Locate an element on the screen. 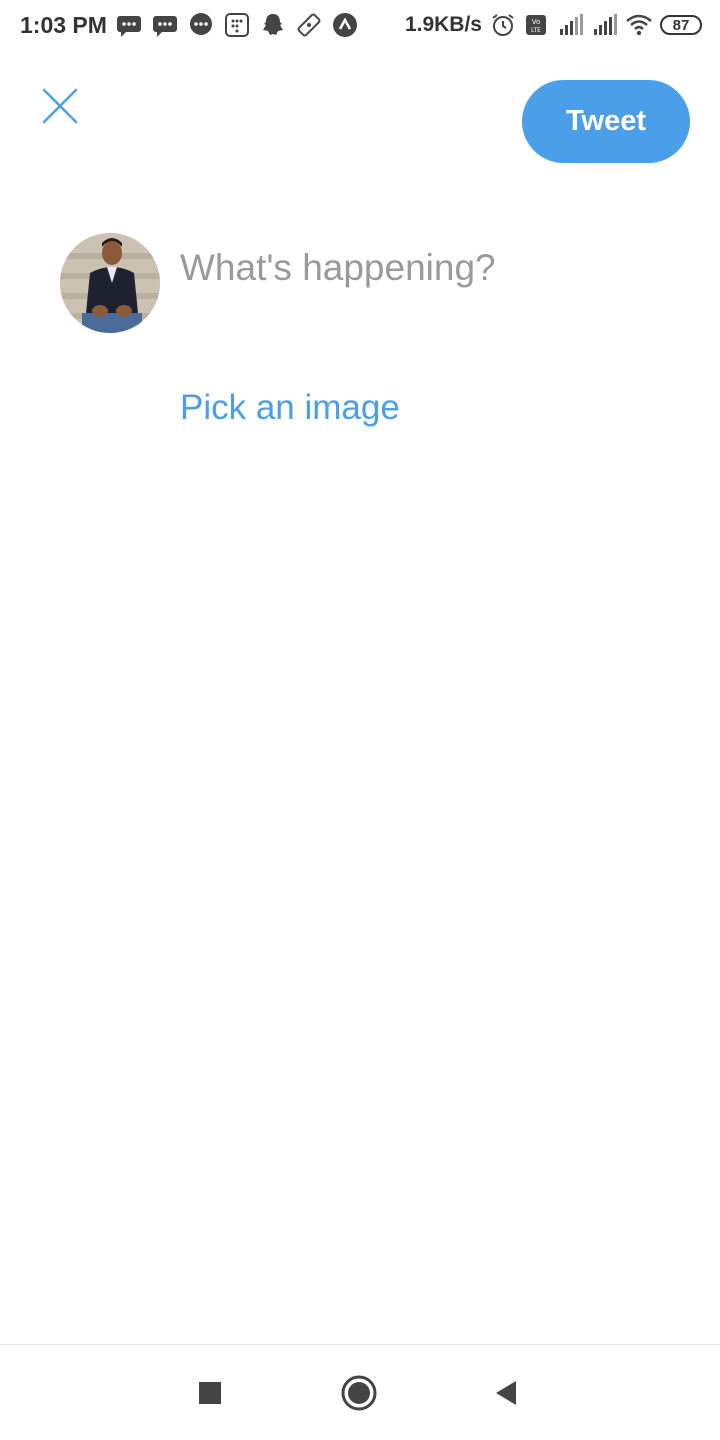 Image resolution: width=720 pixels, height=1440 pixels. network-speed: 1.9KB/s is located at coordinates (443, 24).